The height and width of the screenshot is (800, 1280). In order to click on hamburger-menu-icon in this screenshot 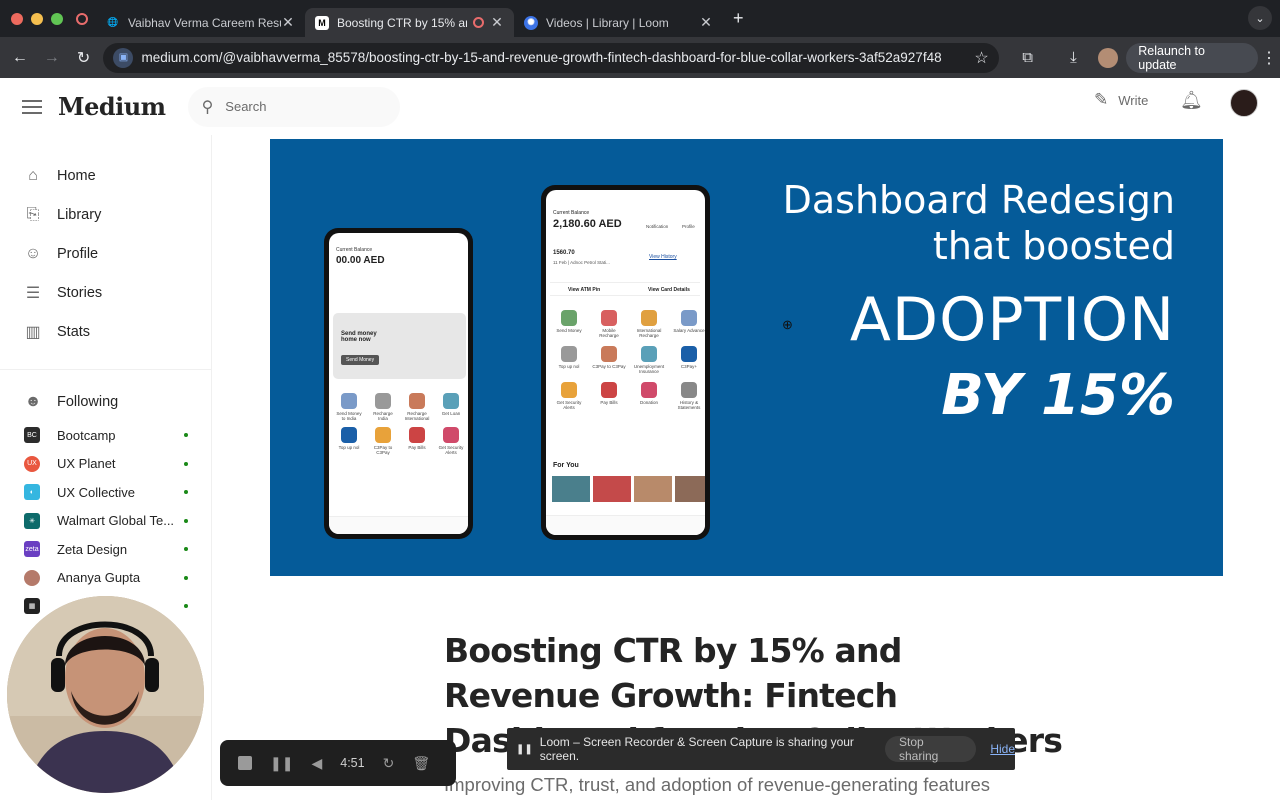, I will do `click(32, 106)`.